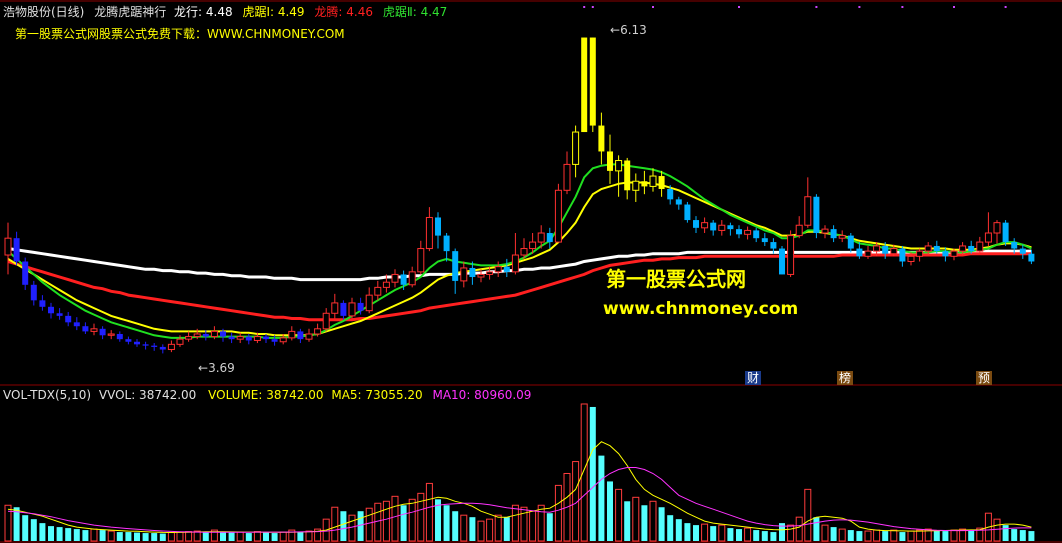 This screenshot has width=1062, height=543. I want to click on longteng-line, so click(519, 287).